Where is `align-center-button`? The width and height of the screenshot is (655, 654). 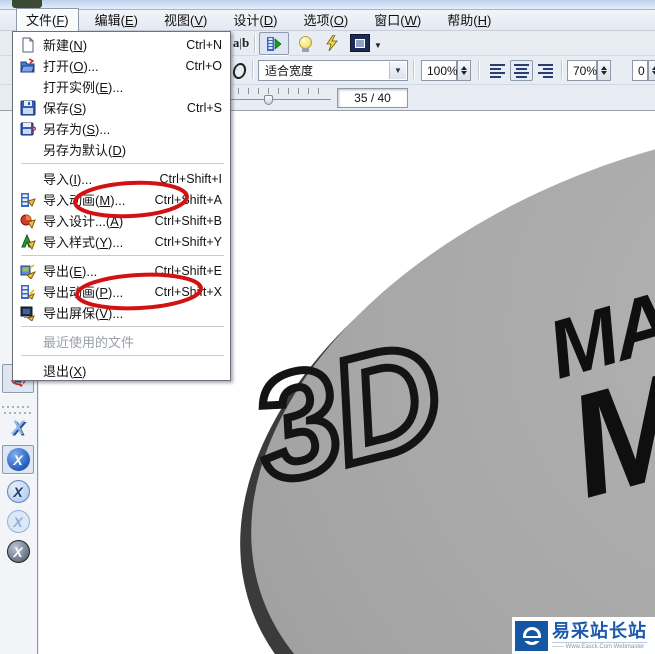 align-center-button is located at coordinates (521, 70).